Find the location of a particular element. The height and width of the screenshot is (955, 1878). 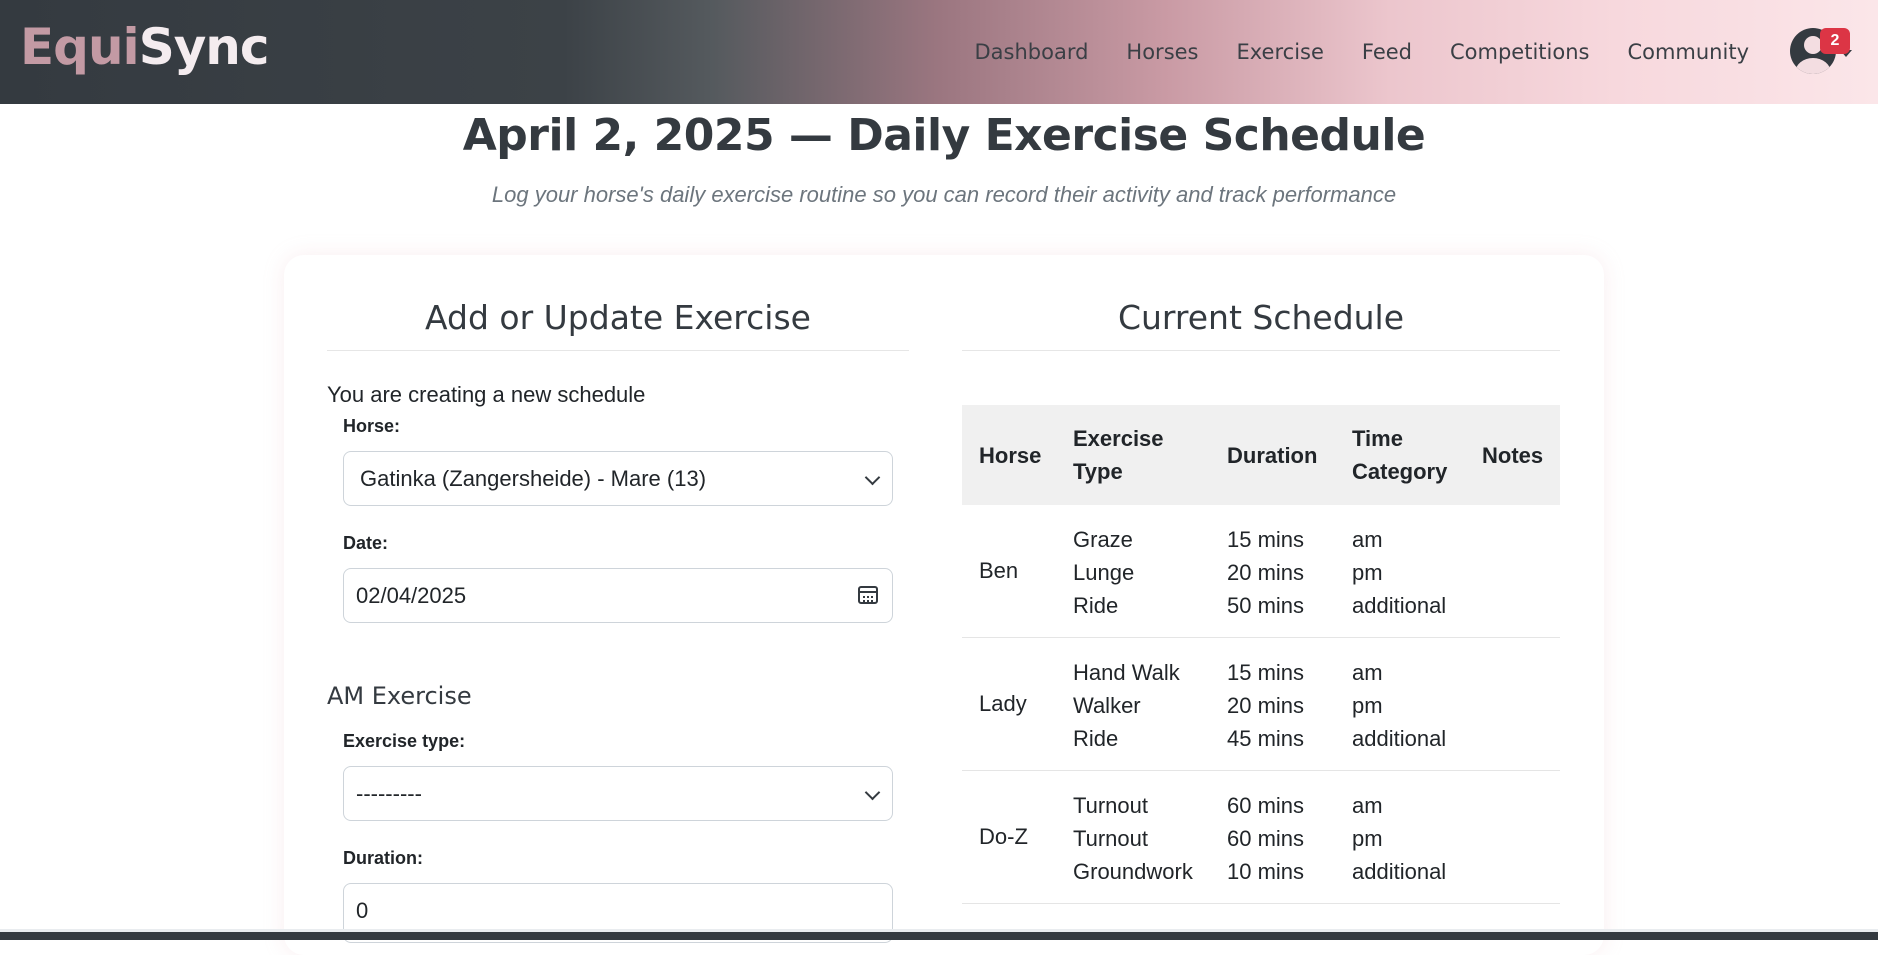

form-status-message: You are creating a new schedule is located at coordinates (486, 394).